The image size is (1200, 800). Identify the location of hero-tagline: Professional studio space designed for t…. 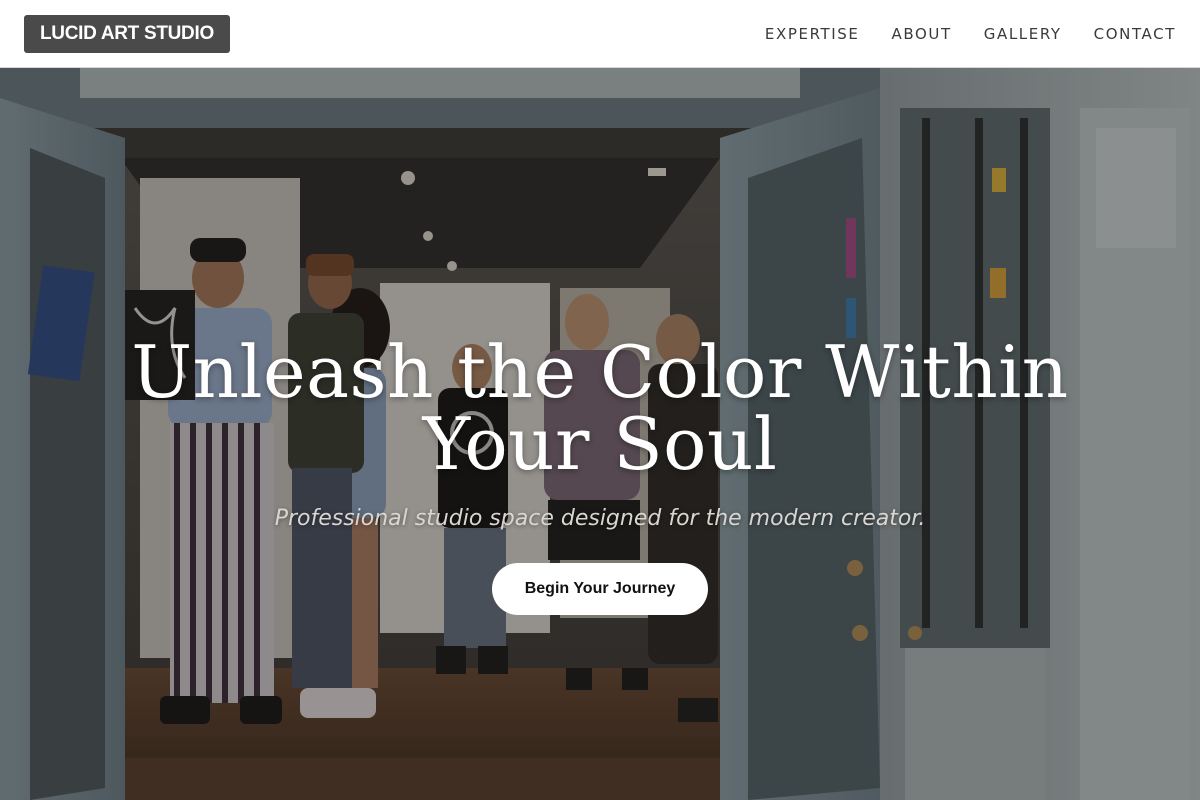
(600, 518).